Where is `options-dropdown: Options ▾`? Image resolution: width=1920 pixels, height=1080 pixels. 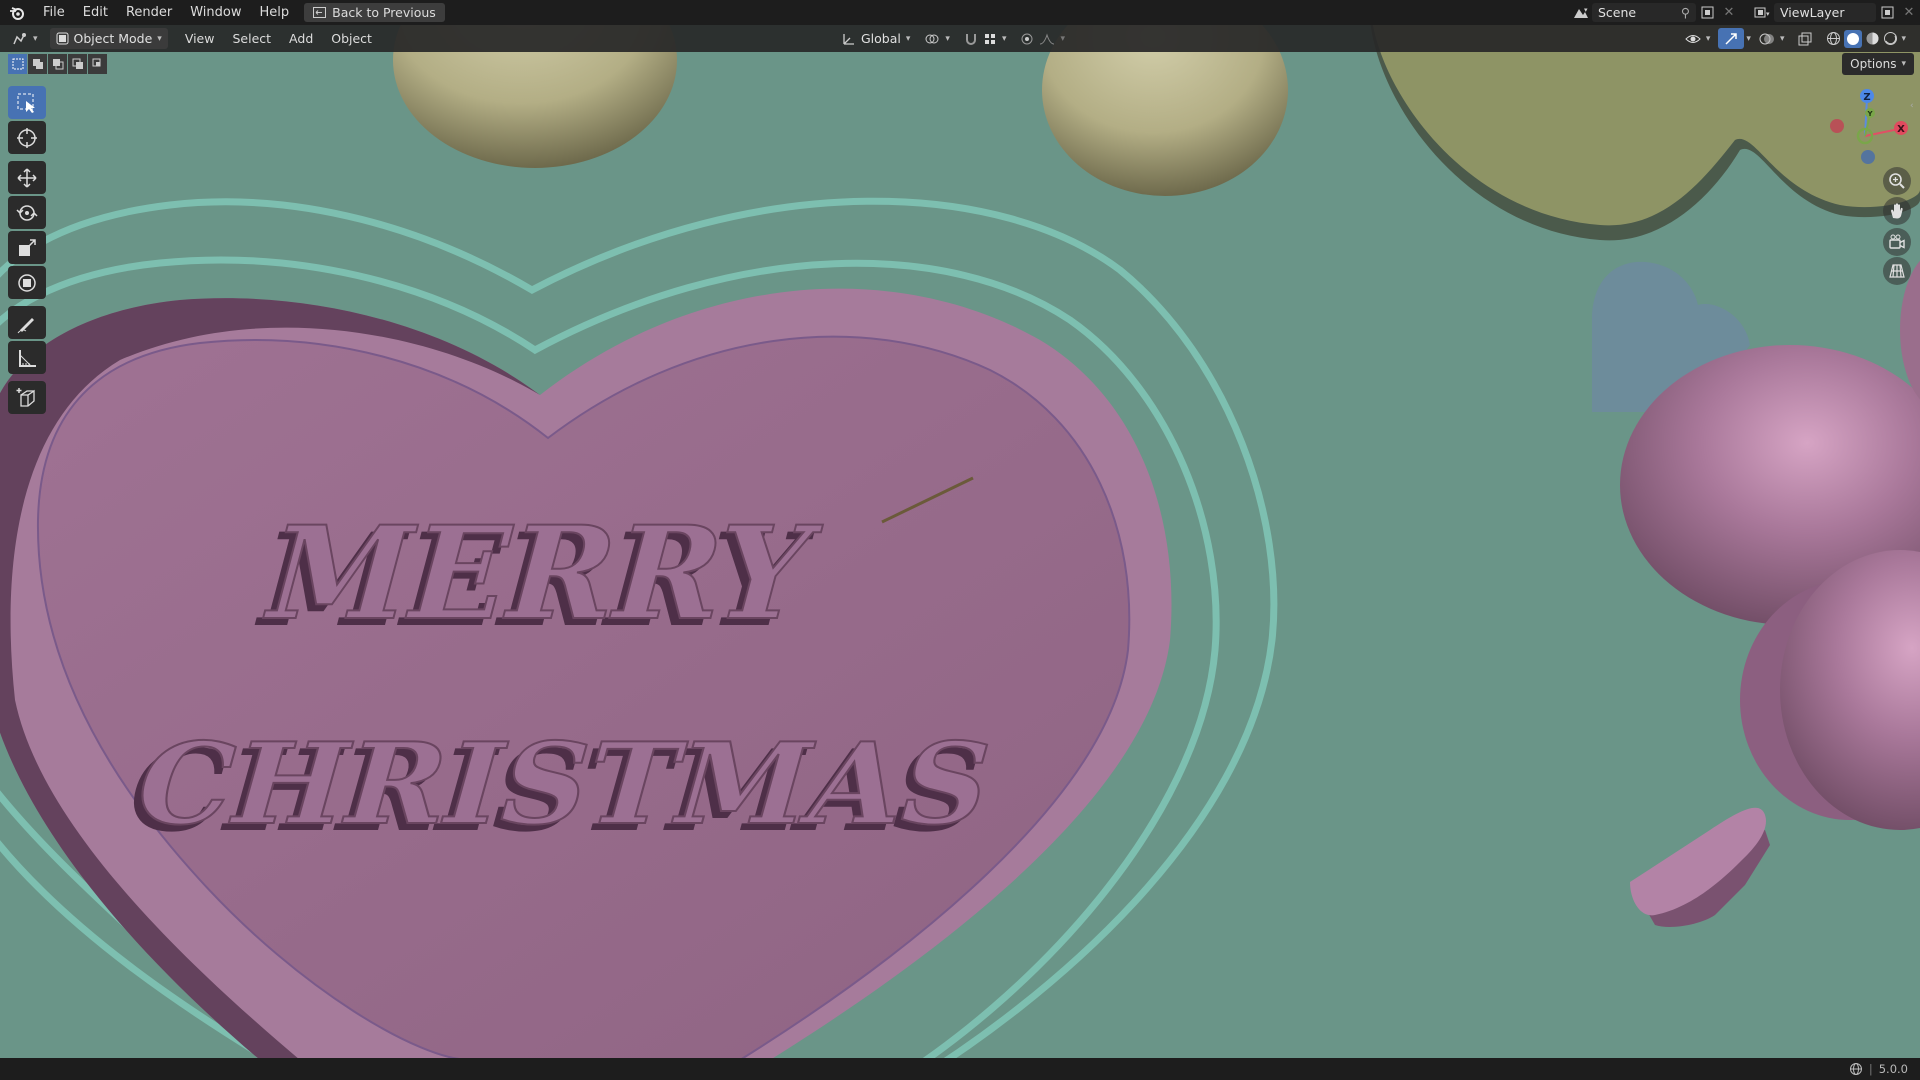 options-dropdown: Options ▾ is located at coordinates (1878, 64).